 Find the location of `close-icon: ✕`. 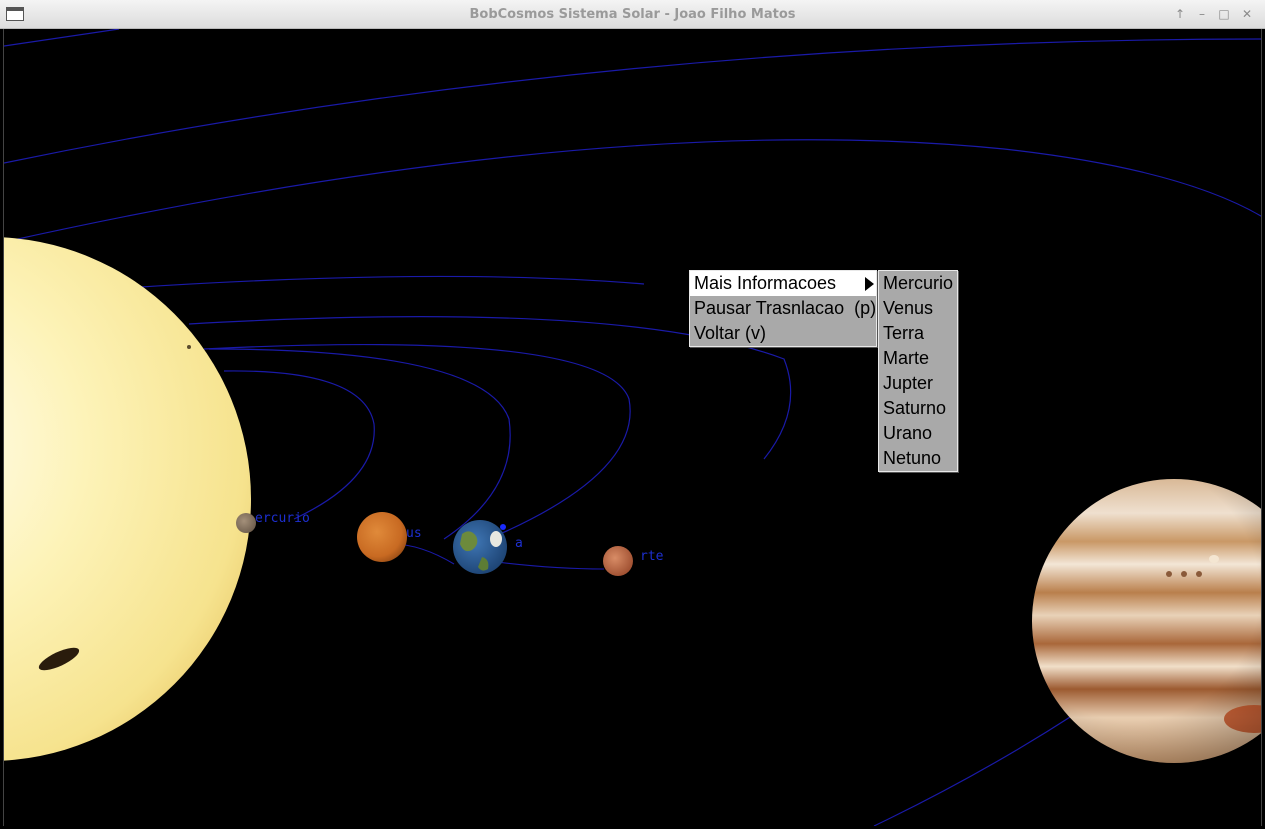

close-icon: ✕ is located at coordinates (1247, 14).